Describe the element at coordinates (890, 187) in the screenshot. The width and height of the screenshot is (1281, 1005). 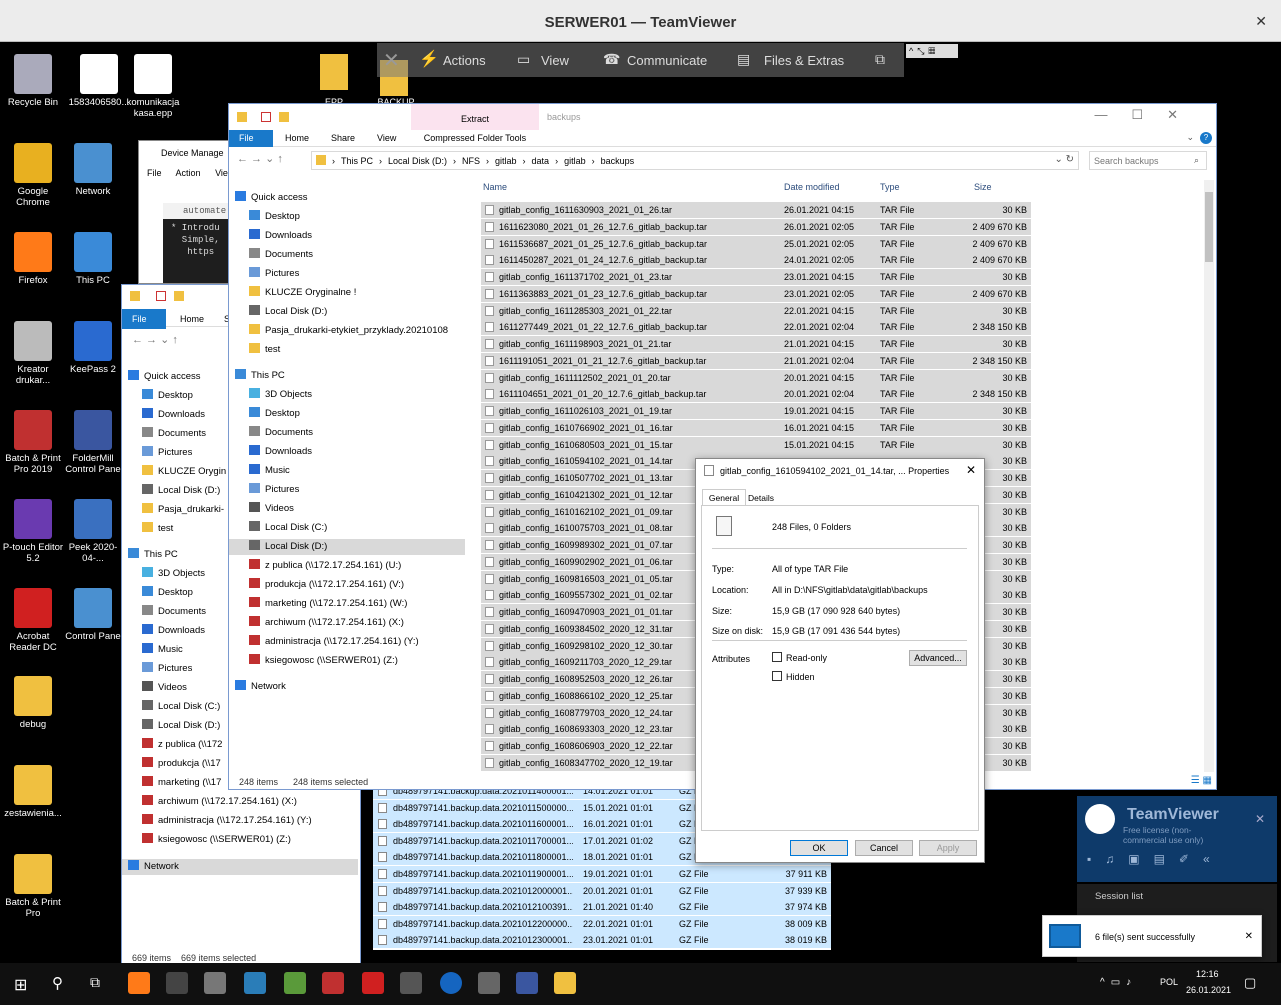
I see `col-type: Type` at that location.